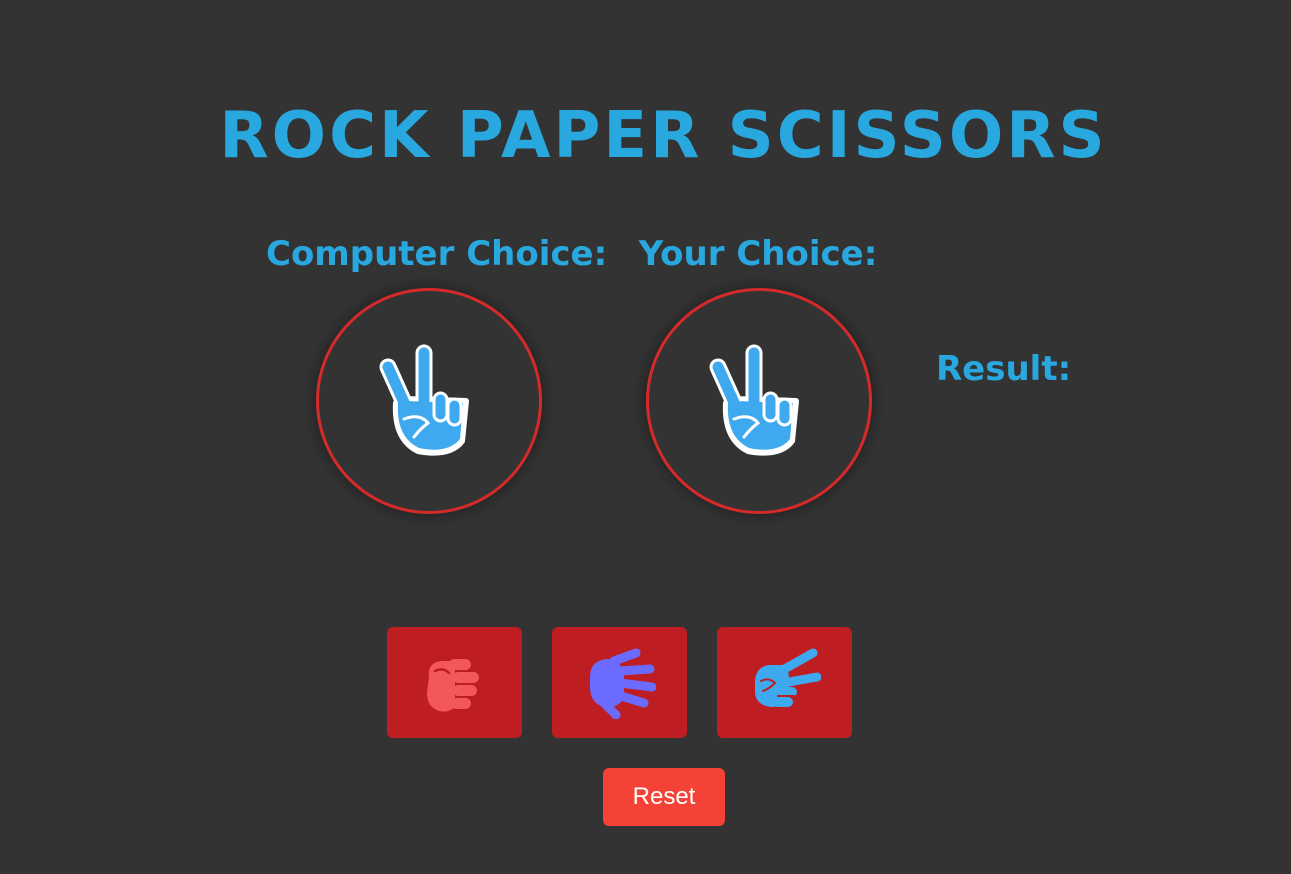 This screenshot has width=1291, height=874. I want to click on paper-button, so click(619, 682).